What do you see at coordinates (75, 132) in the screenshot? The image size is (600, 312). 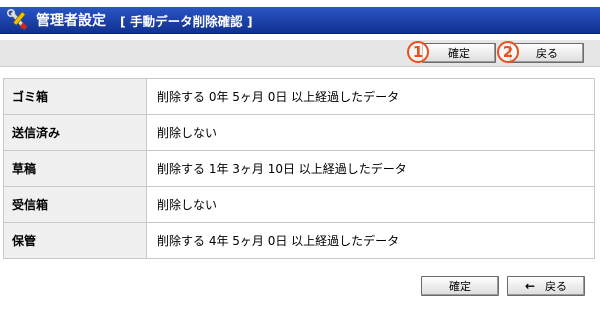 I see `row-label: 送信済み` at bounding box center [75, 132].